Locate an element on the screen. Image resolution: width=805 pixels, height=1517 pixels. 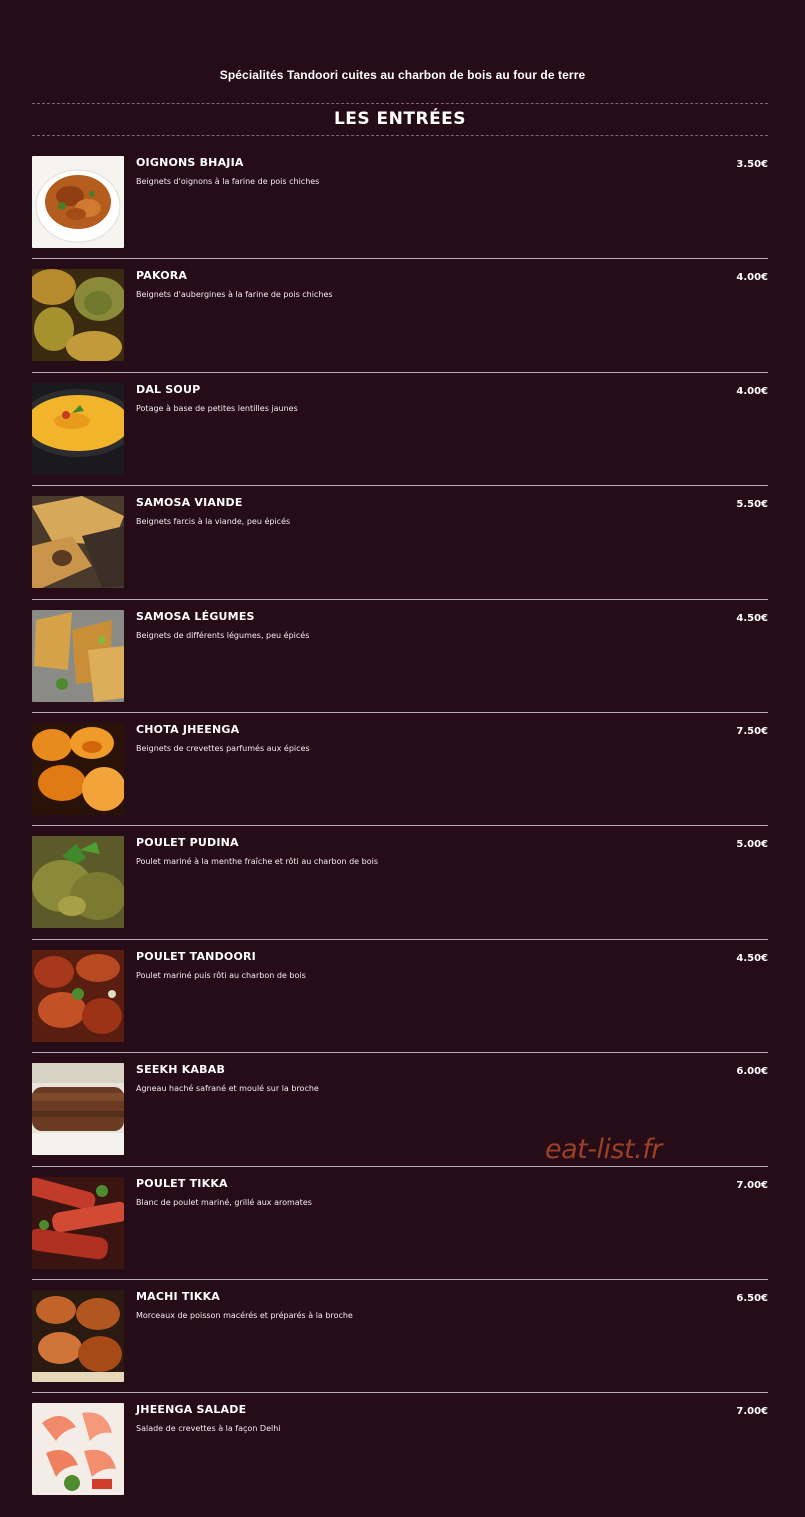
item-name: POULET TANDOORI is located at coordinates (196, 956).